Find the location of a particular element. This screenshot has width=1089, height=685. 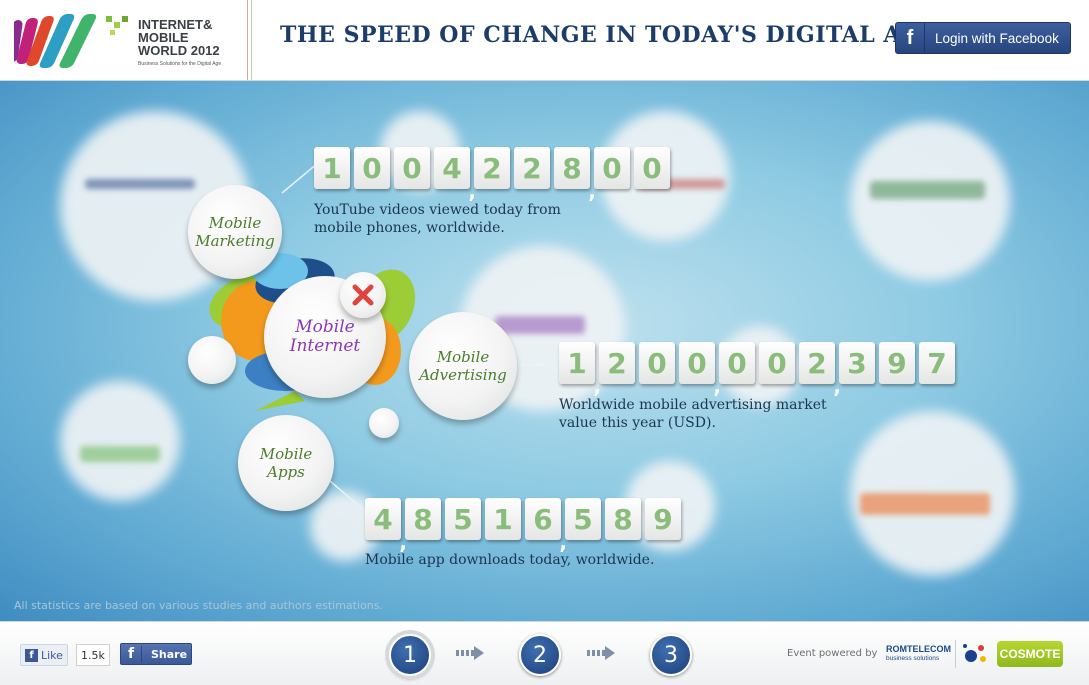

close-button is located at coordinates (363, 295).